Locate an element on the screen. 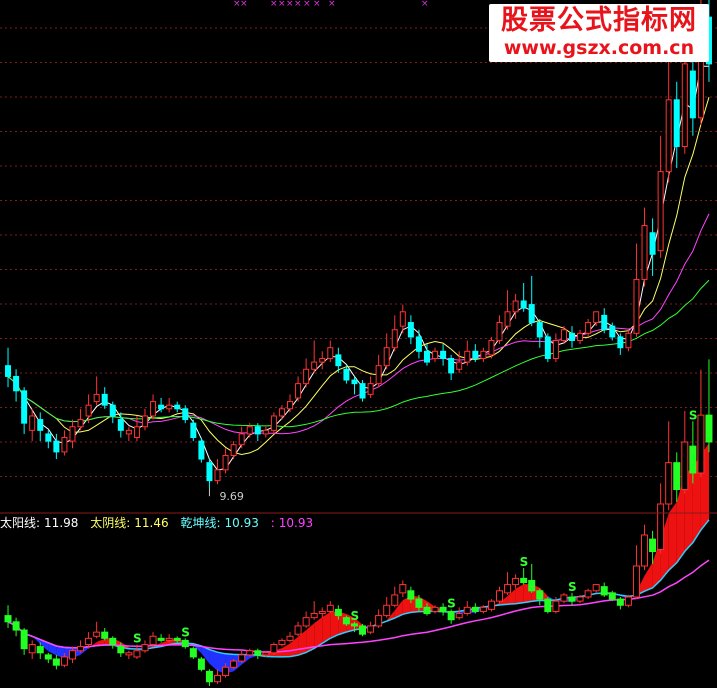  band-segment is located at coordinates (648, 577).